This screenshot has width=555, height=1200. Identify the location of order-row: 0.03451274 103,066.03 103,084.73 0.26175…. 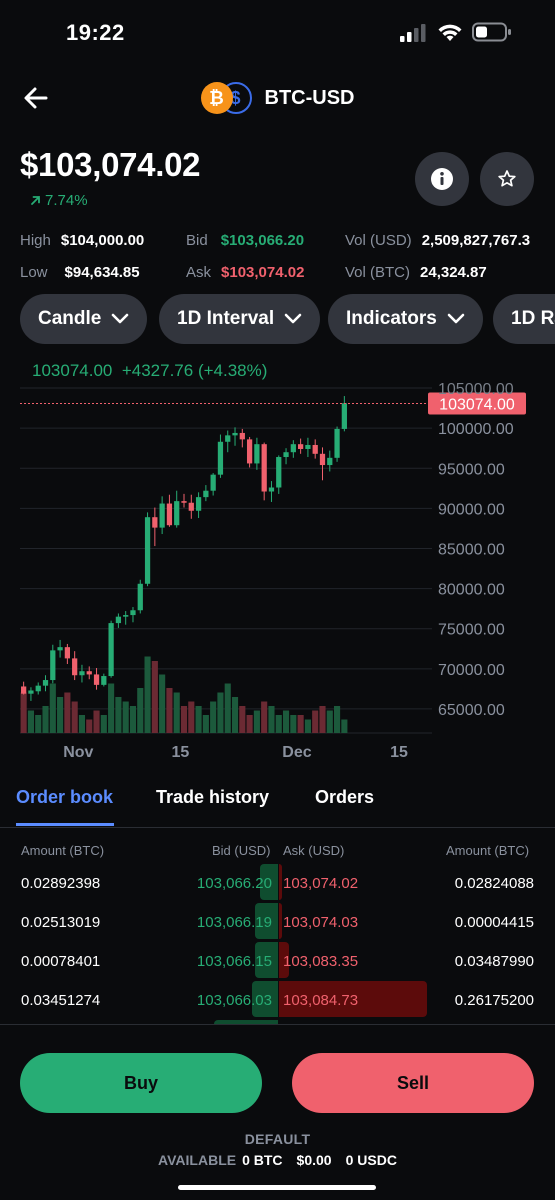
(277, 1000).